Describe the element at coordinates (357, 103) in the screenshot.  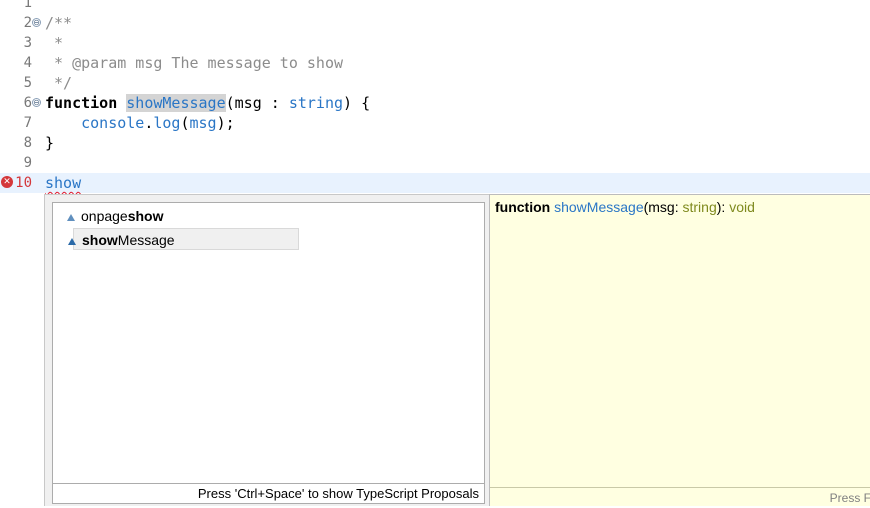
I see `params-close: ) {` at that location.